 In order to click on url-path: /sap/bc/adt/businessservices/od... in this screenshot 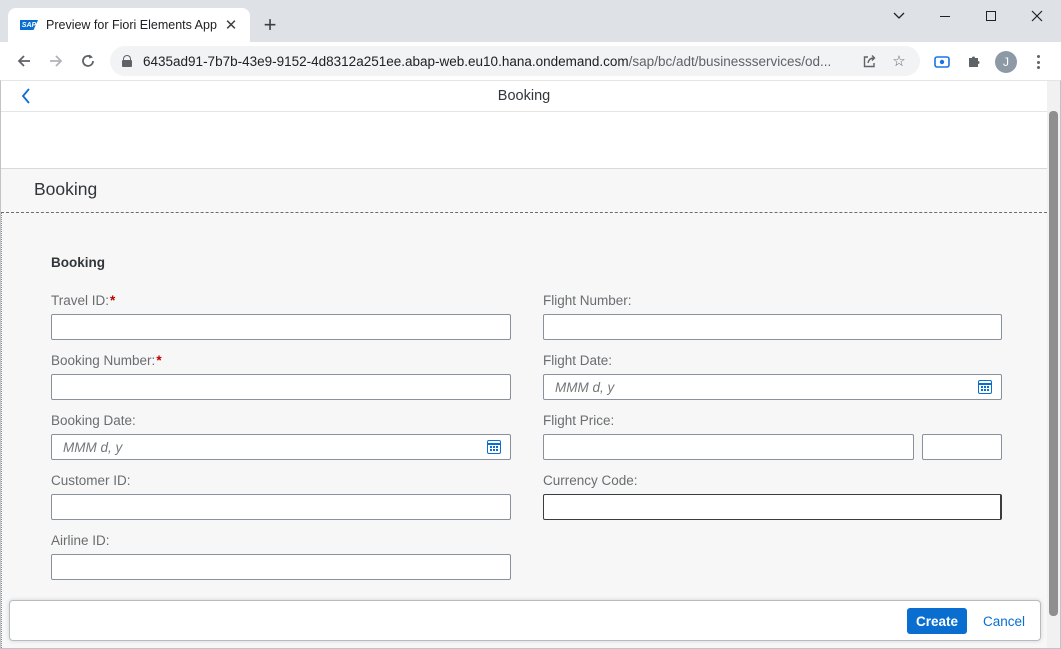, I will do `click(730, 61)`.